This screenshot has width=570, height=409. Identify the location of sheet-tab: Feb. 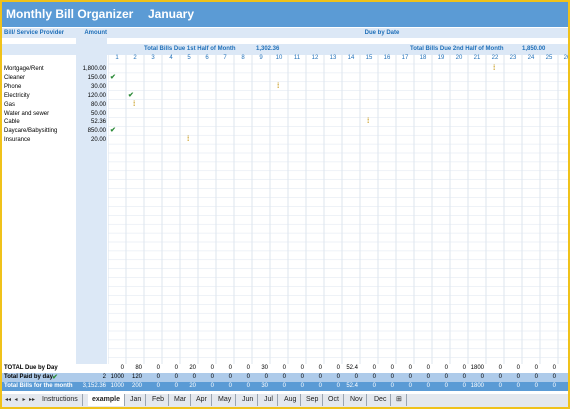
(159, 400).